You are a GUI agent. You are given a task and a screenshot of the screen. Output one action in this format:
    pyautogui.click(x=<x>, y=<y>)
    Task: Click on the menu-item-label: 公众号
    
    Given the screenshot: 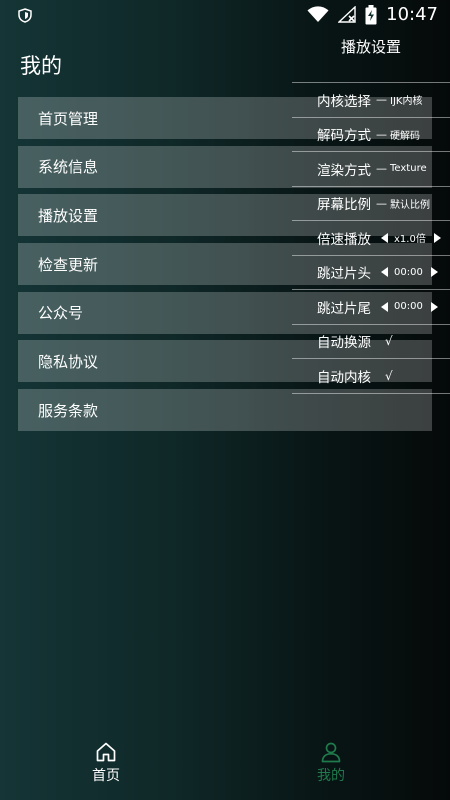 What is the action you would take?
    pyautogui.click(x=61, y=313)
    